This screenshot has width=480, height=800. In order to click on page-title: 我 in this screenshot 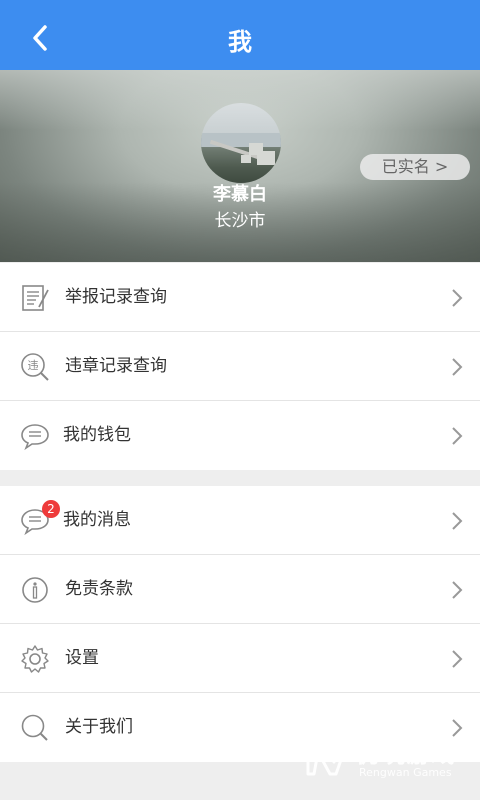, I will do `click(240, 42)`.